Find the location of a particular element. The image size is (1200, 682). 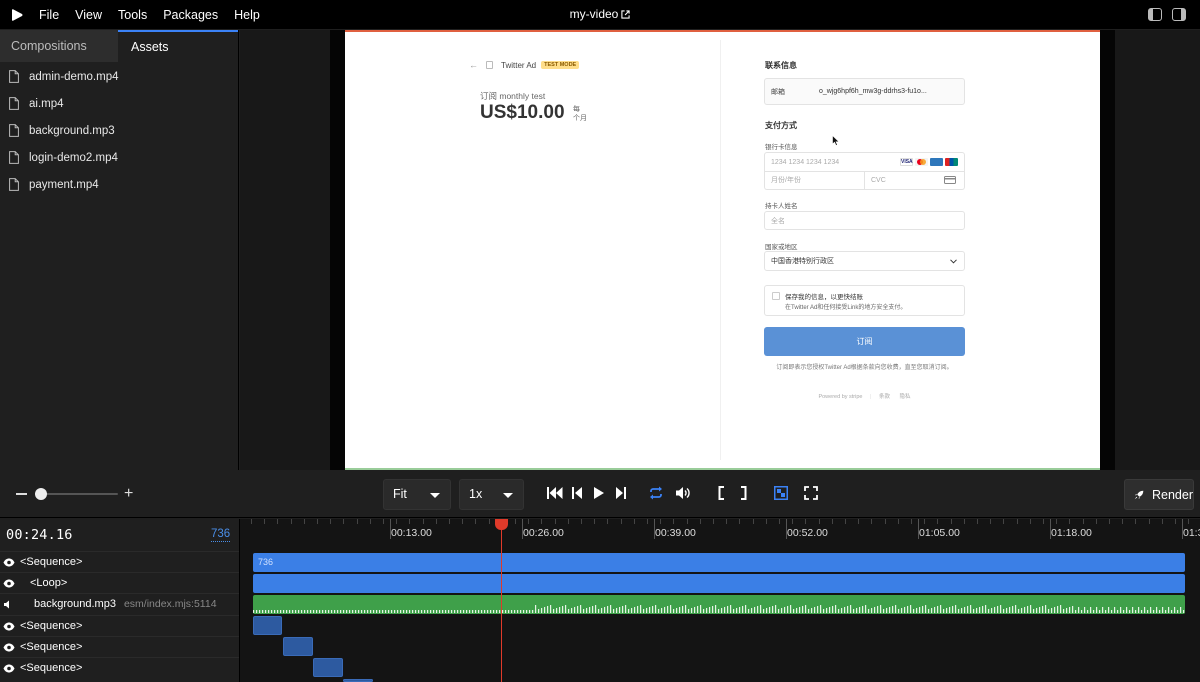

menu-file: File is located at coordinates (49, 15).